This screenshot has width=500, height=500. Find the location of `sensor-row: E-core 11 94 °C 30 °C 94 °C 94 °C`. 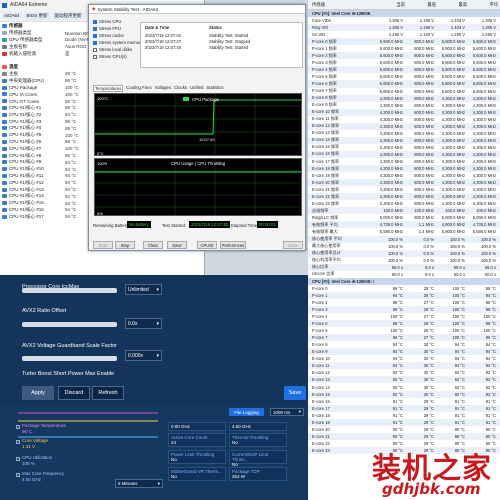

sensor-row: E-core 11 94 °C 30 °C 94 °C 94 °C is located at coordinates (404, 366).